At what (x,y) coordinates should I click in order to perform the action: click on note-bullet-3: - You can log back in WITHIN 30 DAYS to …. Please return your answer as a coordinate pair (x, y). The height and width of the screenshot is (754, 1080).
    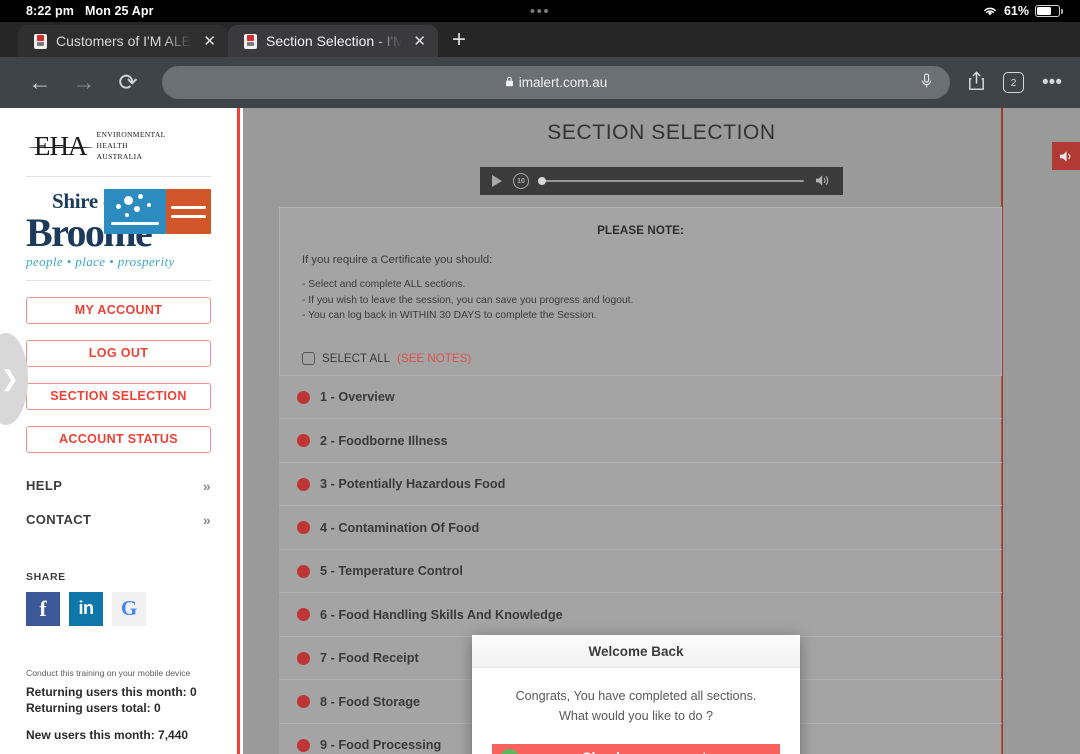
    Looking at the image, I should click on (449, 316).